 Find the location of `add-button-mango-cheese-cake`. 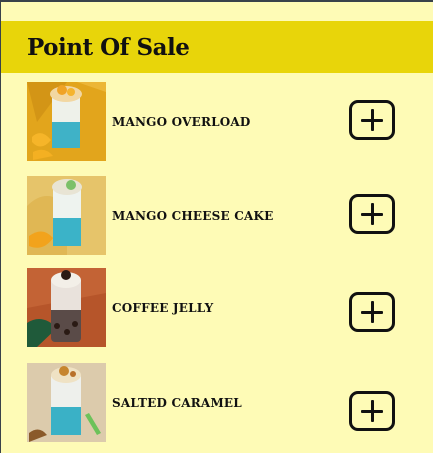

add-button-mango-cheese-cake is located at coordinates (372, 214).